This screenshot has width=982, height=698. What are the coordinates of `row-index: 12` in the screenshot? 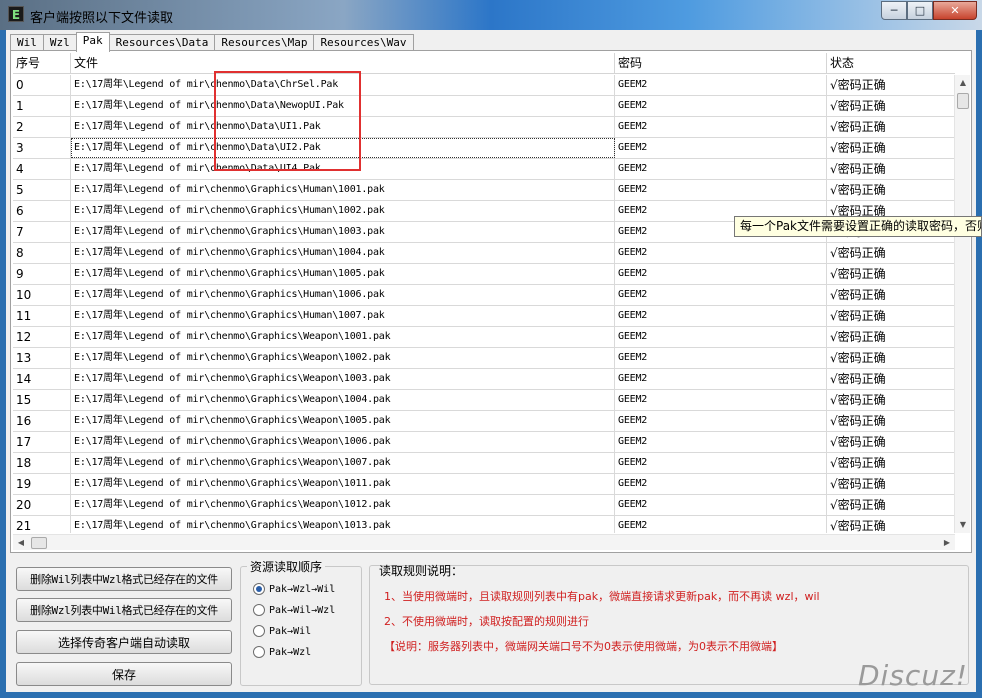 It's located at (42, 337).